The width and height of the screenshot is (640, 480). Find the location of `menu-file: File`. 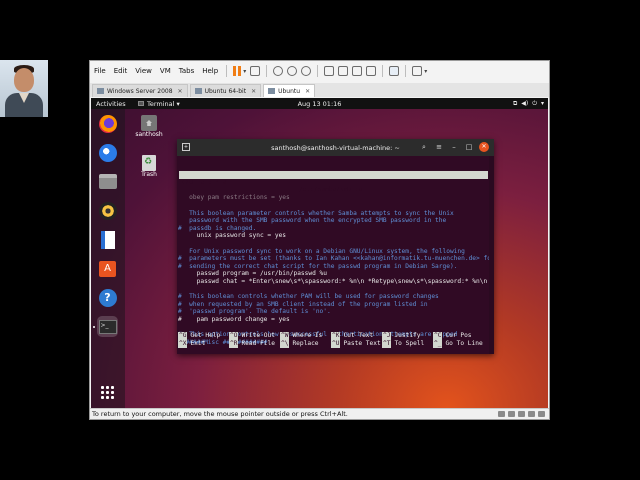

menu-file: File is located at coordinates (100, 71).